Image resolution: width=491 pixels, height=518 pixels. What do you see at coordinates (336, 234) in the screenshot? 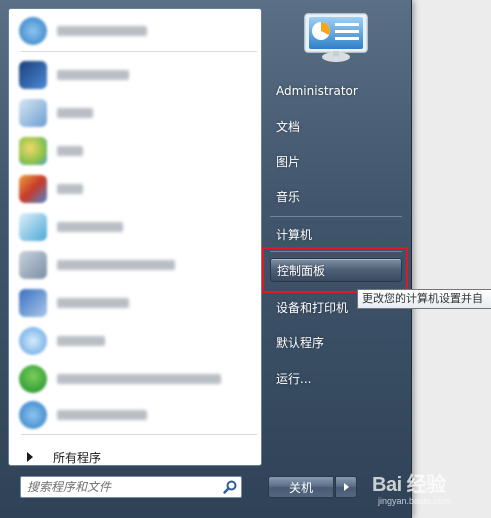
I see `computer-link: 计算机` at bounding box center [336, 234].